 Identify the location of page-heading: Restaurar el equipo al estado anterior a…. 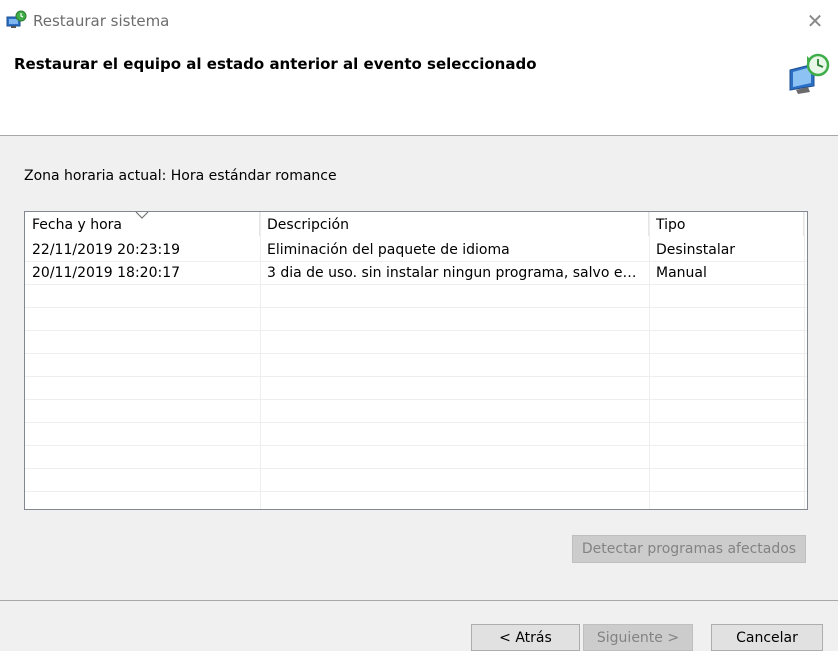
(275, 64).